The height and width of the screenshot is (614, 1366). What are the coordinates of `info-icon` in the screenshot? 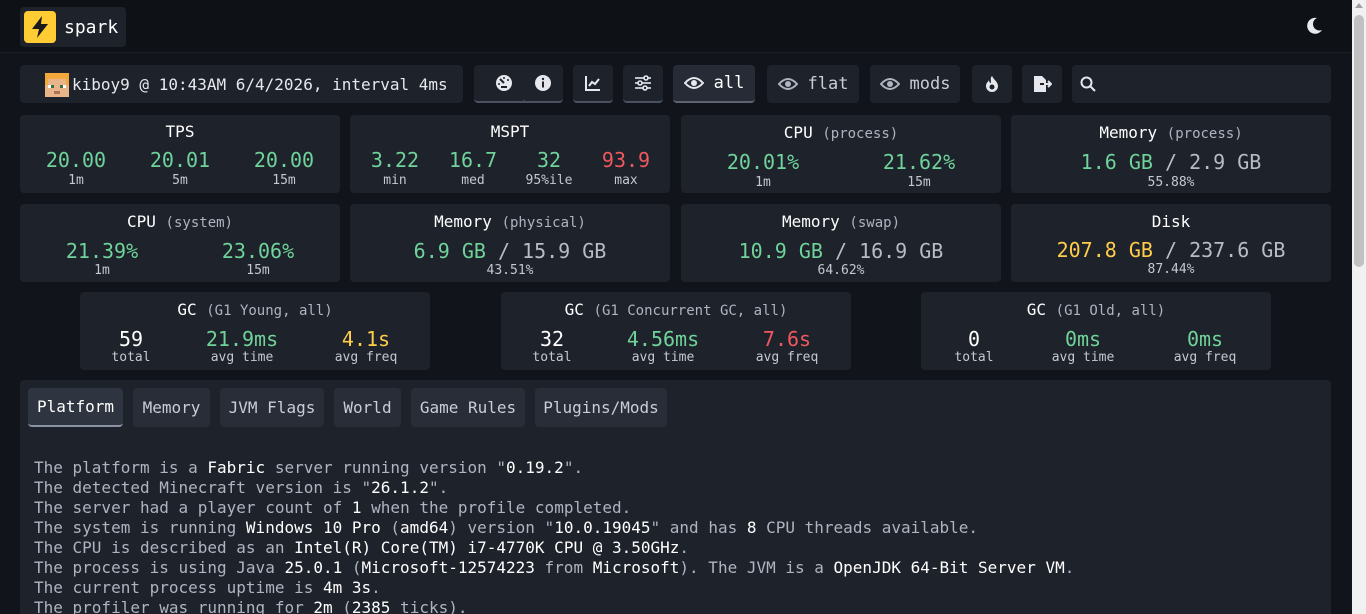 It's located at (543, 83).